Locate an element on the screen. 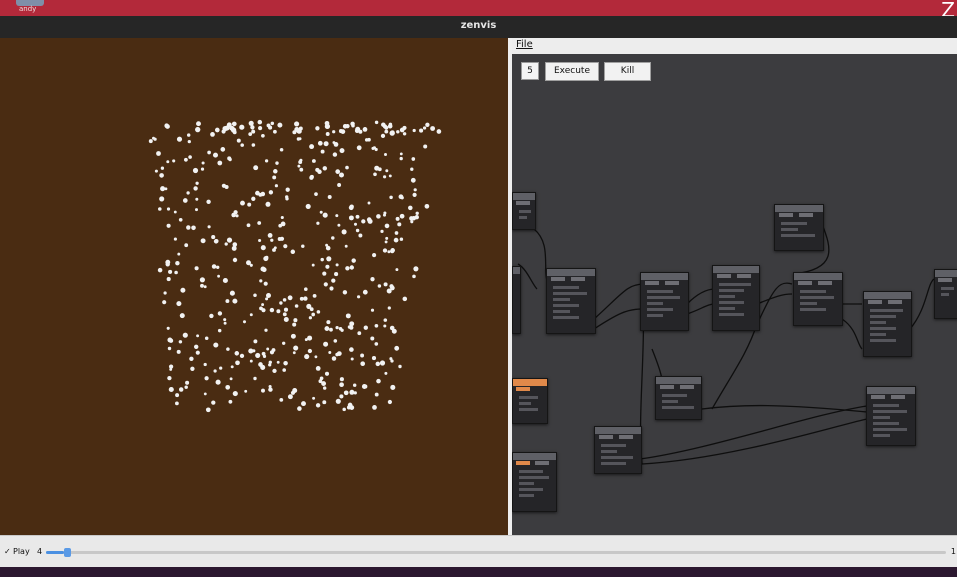 This screenshot has width=957, height=577. timeline-handle is located at coordinates (67, 552).